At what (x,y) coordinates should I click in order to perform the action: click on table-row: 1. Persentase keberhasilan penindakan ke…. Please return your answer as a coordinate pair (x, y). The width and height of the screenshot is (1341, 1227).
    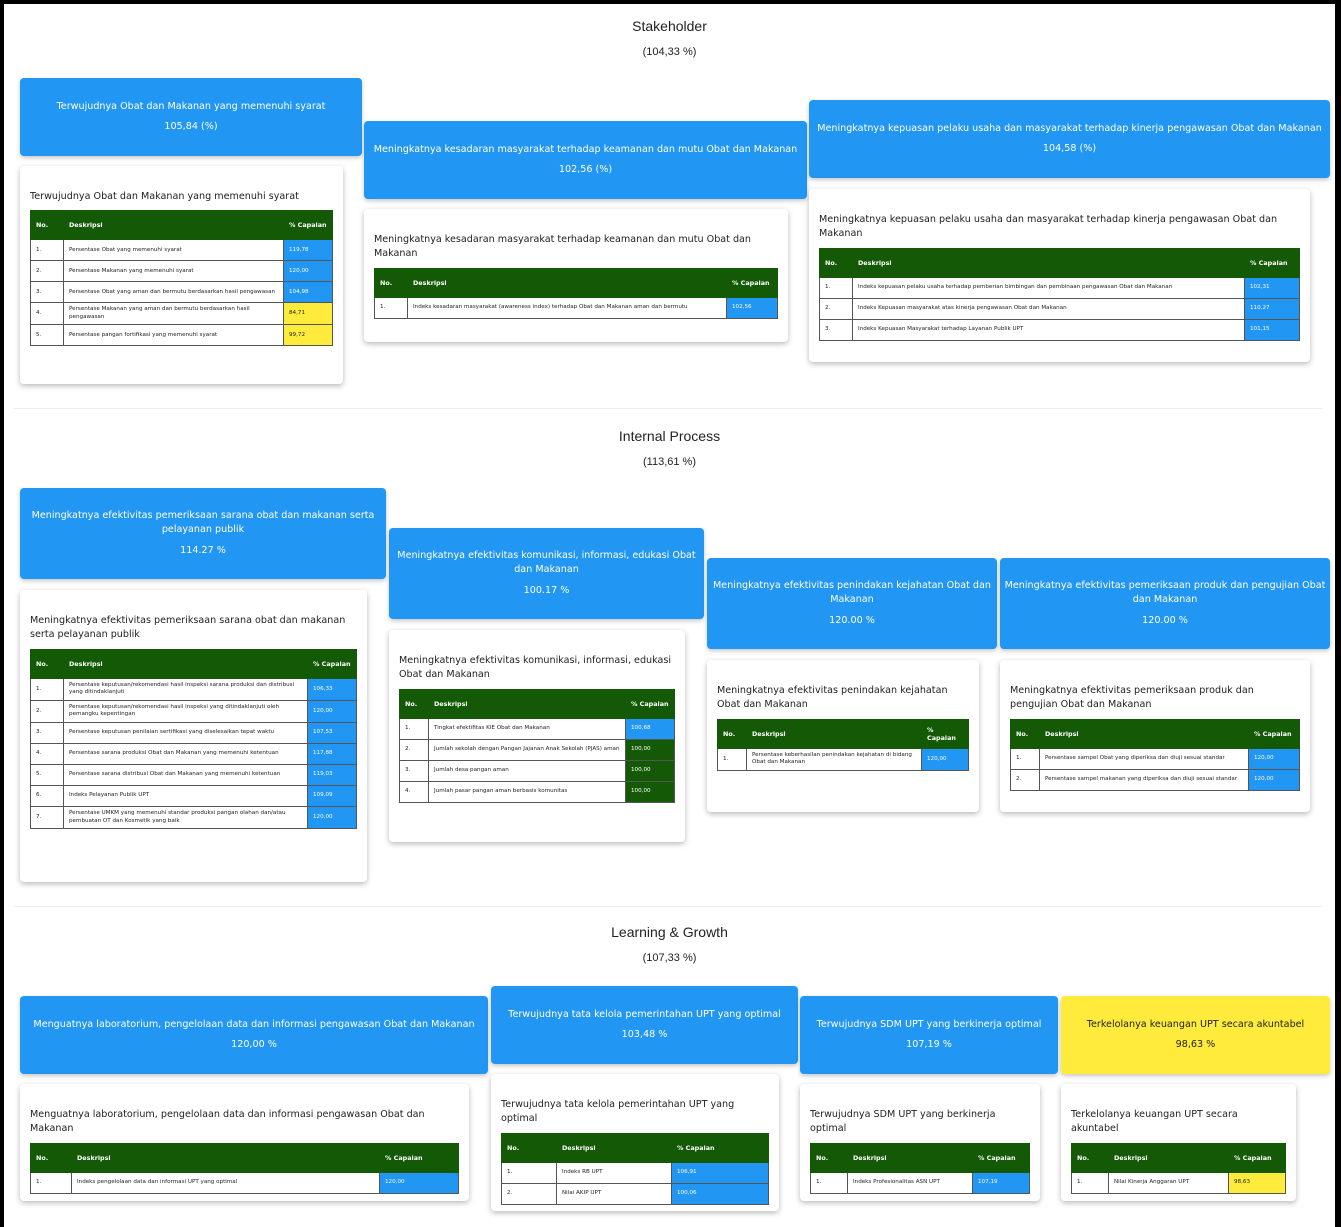
    Looking at the image, I should click on (843, 759).